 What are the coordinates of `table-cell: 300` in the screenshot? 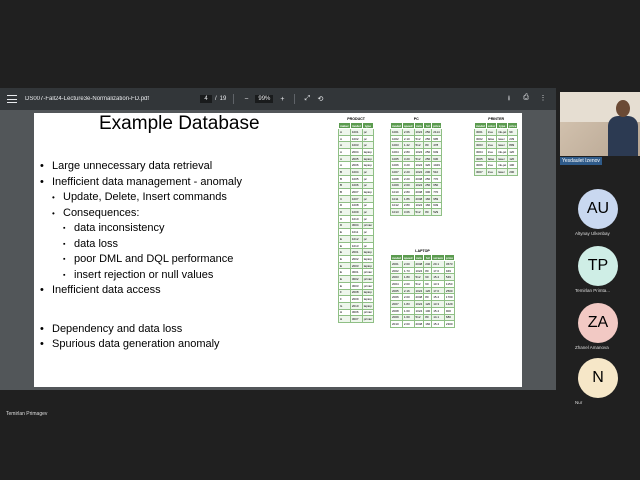 It's located at (428, 192).